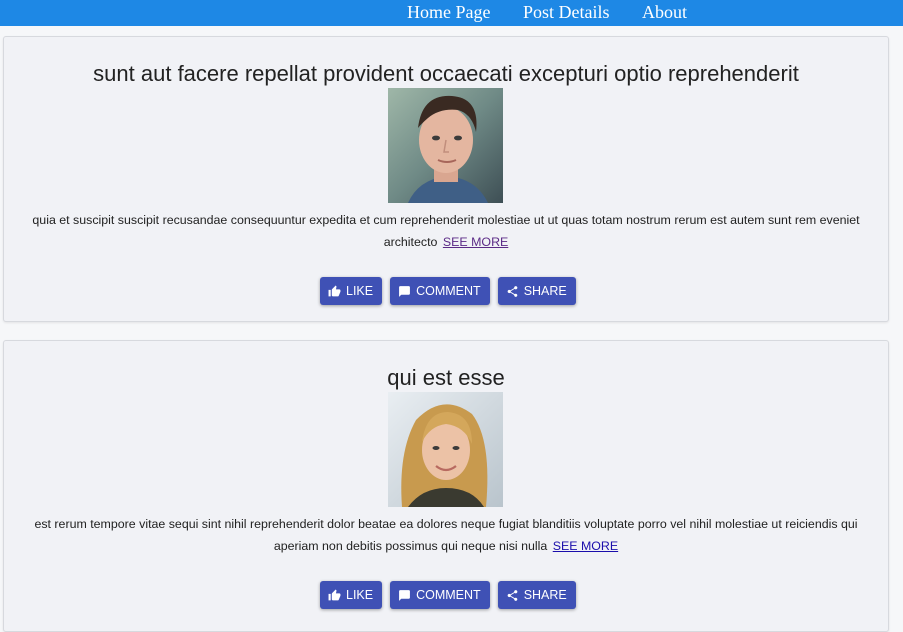  I want to click on top-navbar: Home Page Post Details About, so click(451, 13).